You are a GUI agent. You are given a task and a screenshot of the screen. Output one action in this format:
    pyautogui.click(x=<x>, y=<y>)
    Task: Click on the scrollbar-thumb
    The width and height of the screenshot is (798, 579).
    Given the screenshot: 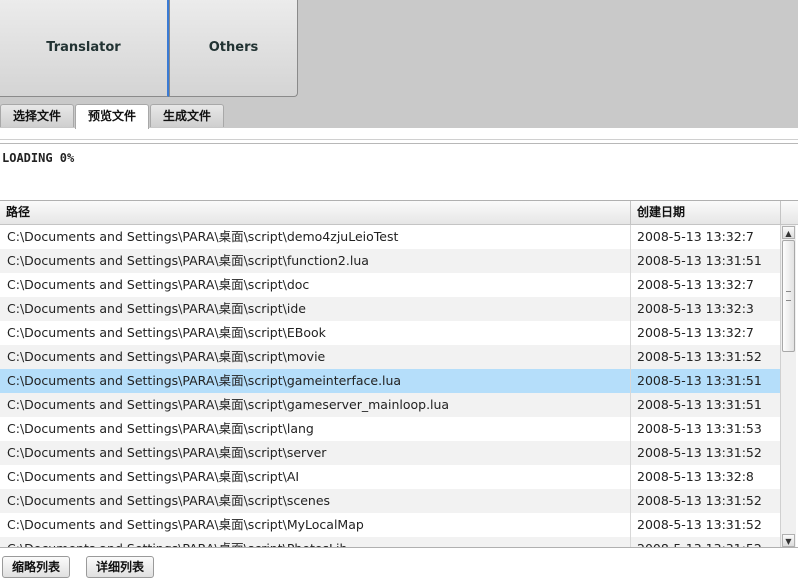 What is the action you would take?
    pyautogui.click(x=788, y=296)
    